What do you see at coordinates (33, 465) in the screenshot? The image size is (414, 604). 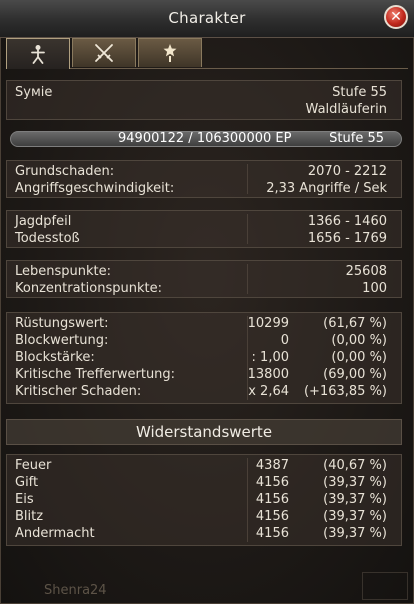 I see `stat-label: Feuer` at bounding box center [33, 465].